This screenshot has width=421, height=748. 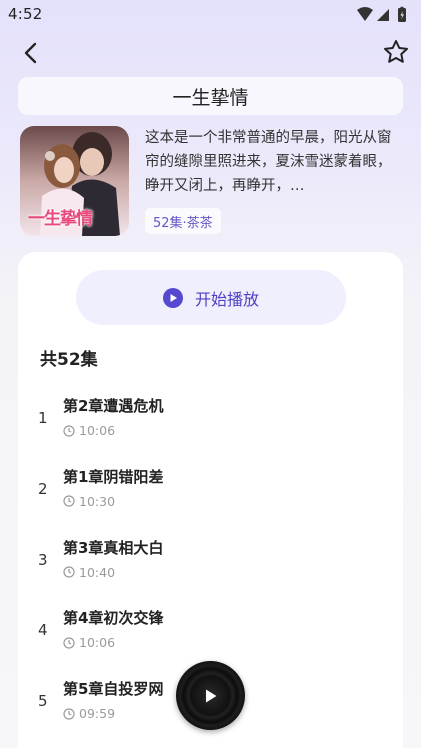 I want to click on episode-duration: 10:30, so click(x=89, y=501).